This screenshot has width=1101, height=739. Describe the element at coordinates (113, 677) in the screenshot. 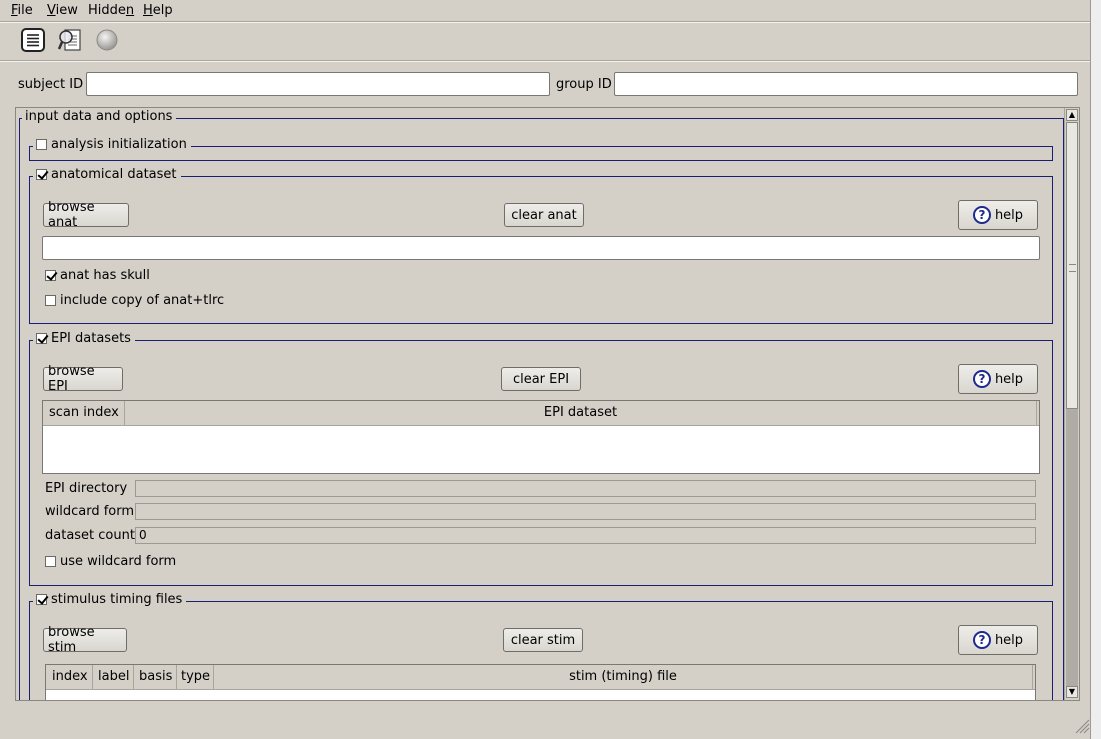

I see `col-label: label` at that location.